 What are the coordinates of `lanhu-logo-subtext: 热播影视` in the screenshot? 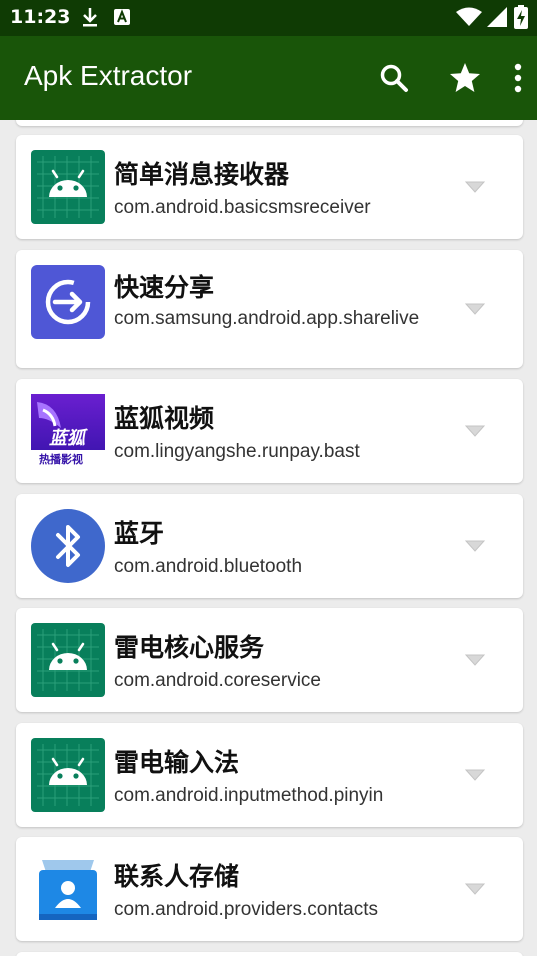 It's located at (61, 459).